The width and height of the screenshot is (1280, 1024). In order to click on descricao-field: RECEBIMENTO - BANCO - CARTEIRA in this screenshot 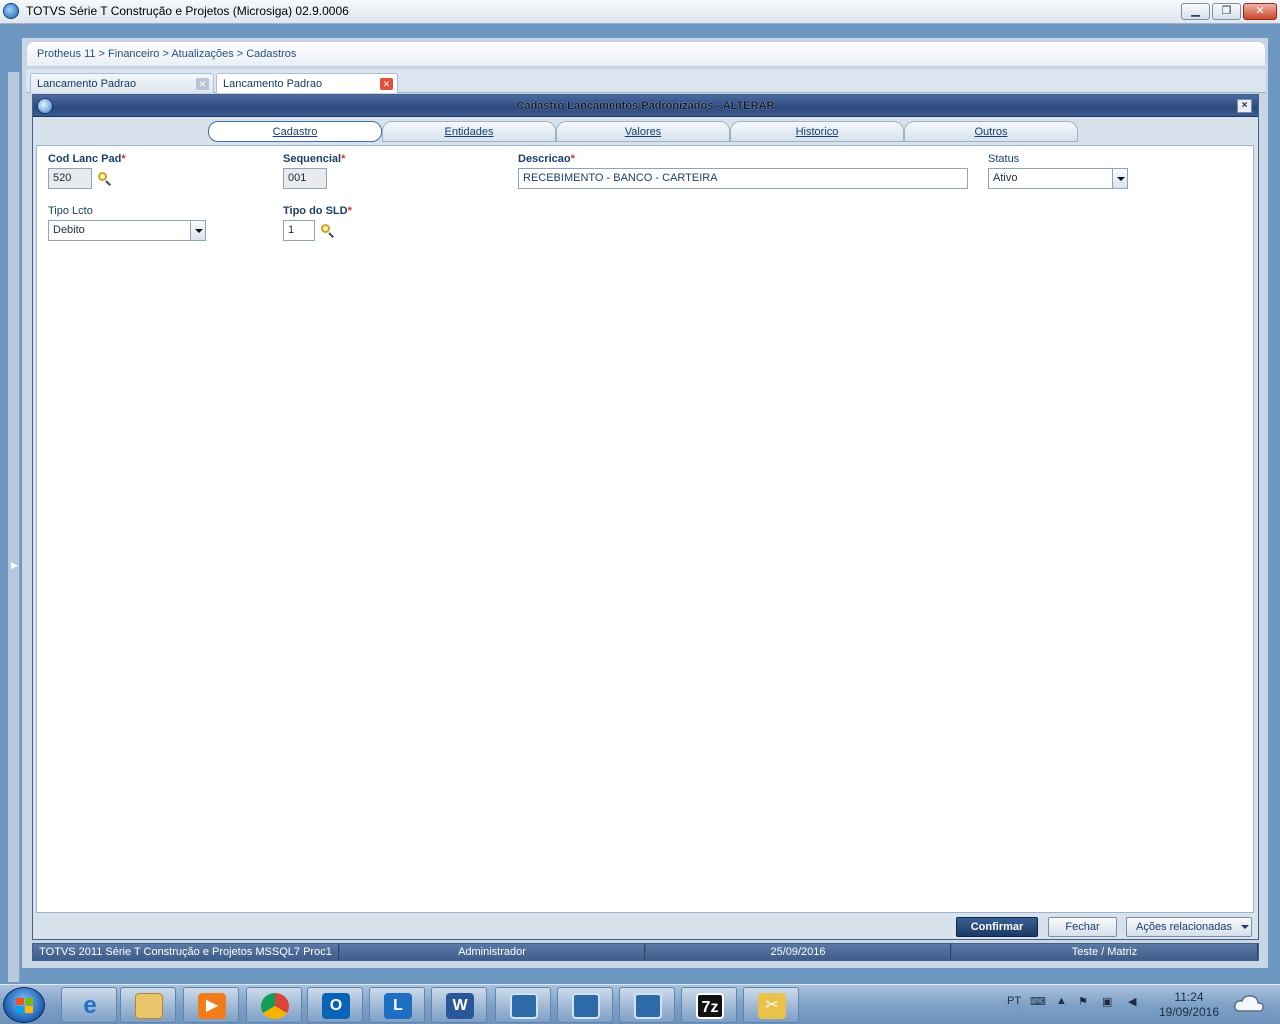, I will do `click(743, 178)`.